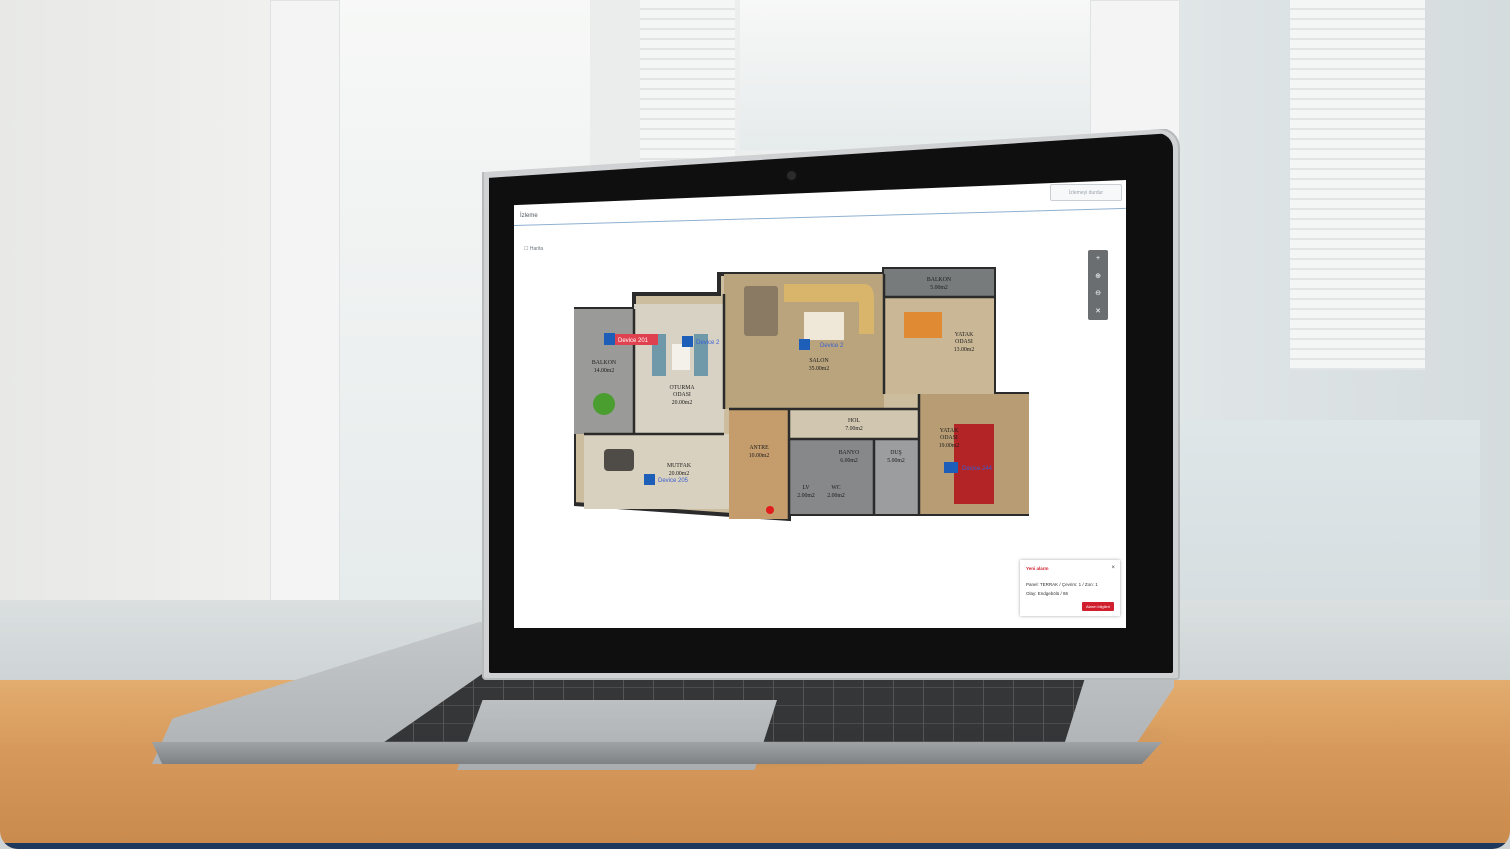 The width and height of the screenshot is (1510, 849). I want to click on plant, so click(604, 404).